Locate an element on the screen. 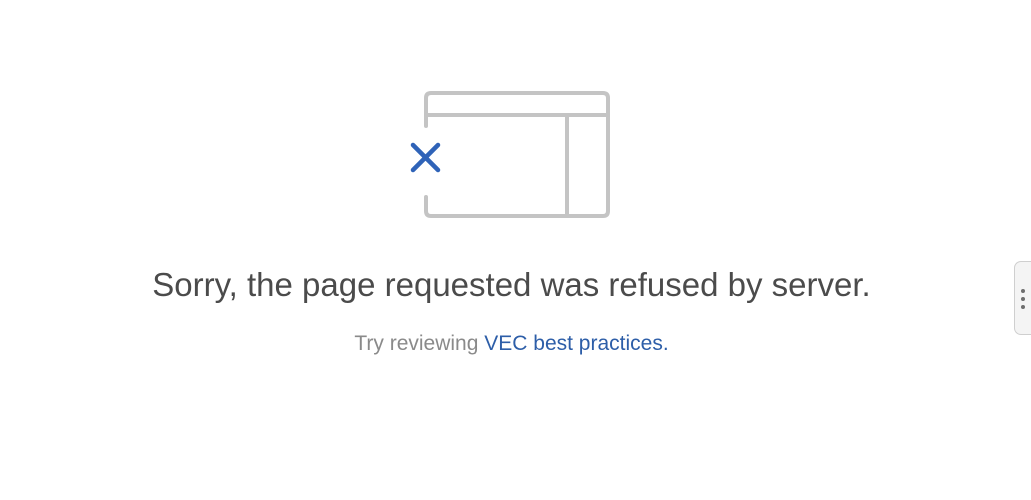 The height and width of the screenshot is (500, 1031). hint-text: Try reviewing VEC best practices. is located at coordinates (511, 344).